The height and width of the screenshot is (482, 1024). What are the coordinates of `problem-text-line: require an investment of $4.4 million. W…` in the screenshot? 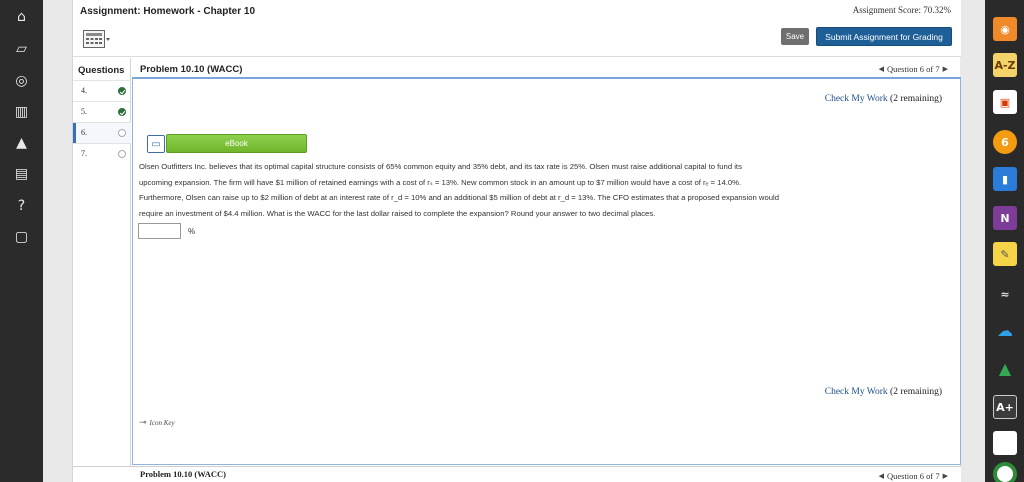 It's located at (397, 213).